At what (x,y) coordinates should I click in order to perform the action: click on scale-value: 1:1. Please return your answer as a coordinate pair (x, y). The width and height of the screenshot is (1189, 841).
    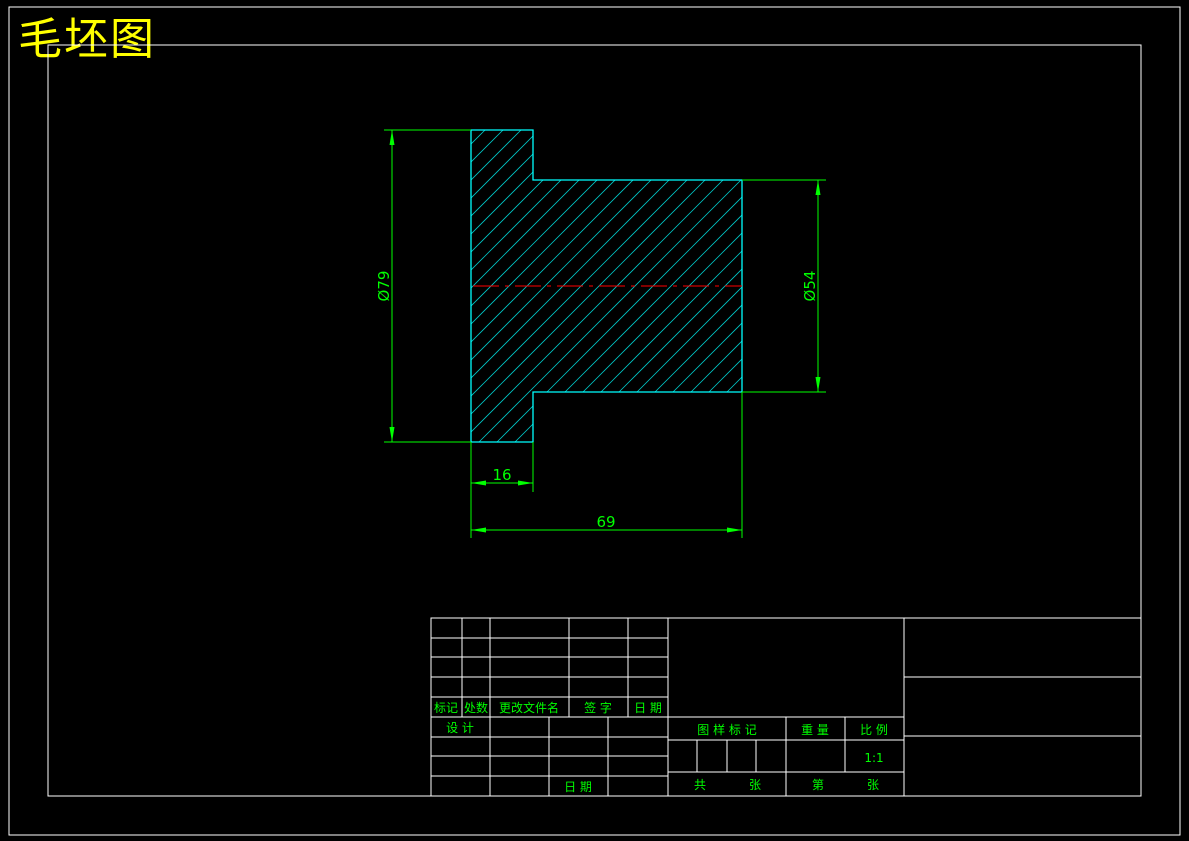
    Looking at the image, I should click on (873, 758).